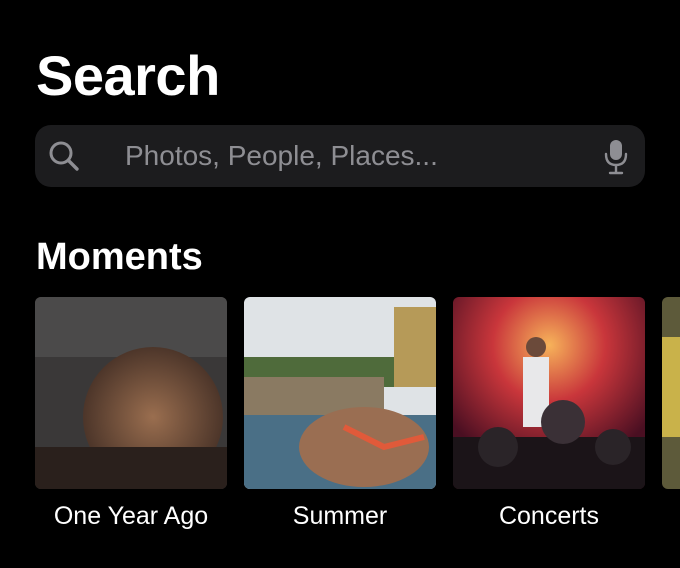 This screenshot has height=568, width=680. Describe the element at coordinates (128, 75) in the screenshot. I see `page-title: Search` at that location.